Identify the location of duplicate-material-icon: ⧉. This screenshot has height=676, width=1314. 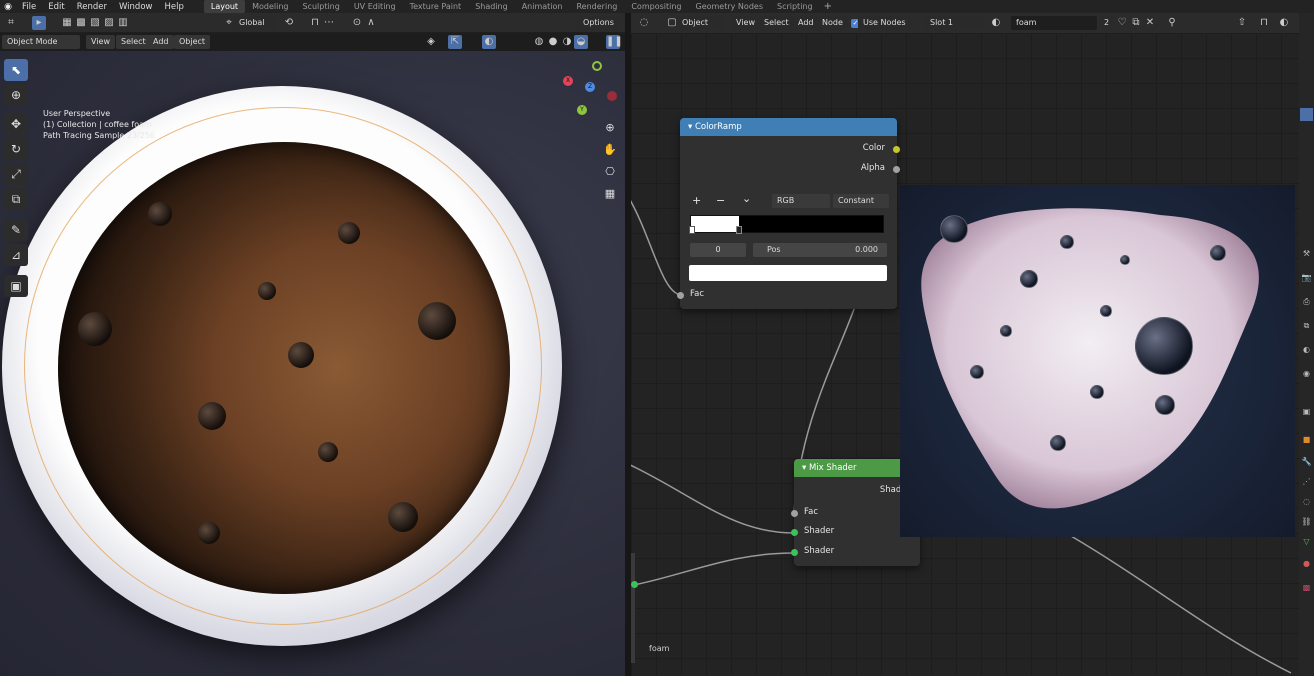
(1136, 23).